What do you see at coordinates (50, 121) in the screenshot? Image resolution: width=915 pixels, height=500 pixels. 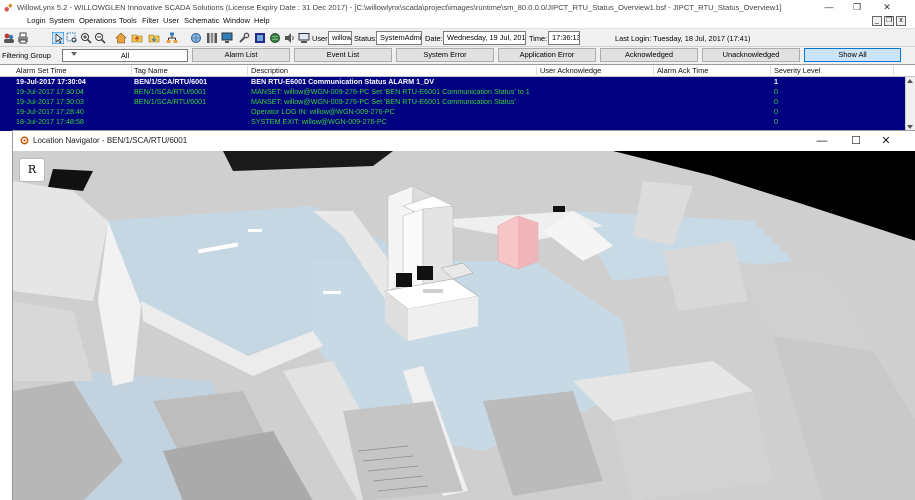 I see `cell-time: 18-Jul-2017 17:48:58` at bounding box center [50, 121].